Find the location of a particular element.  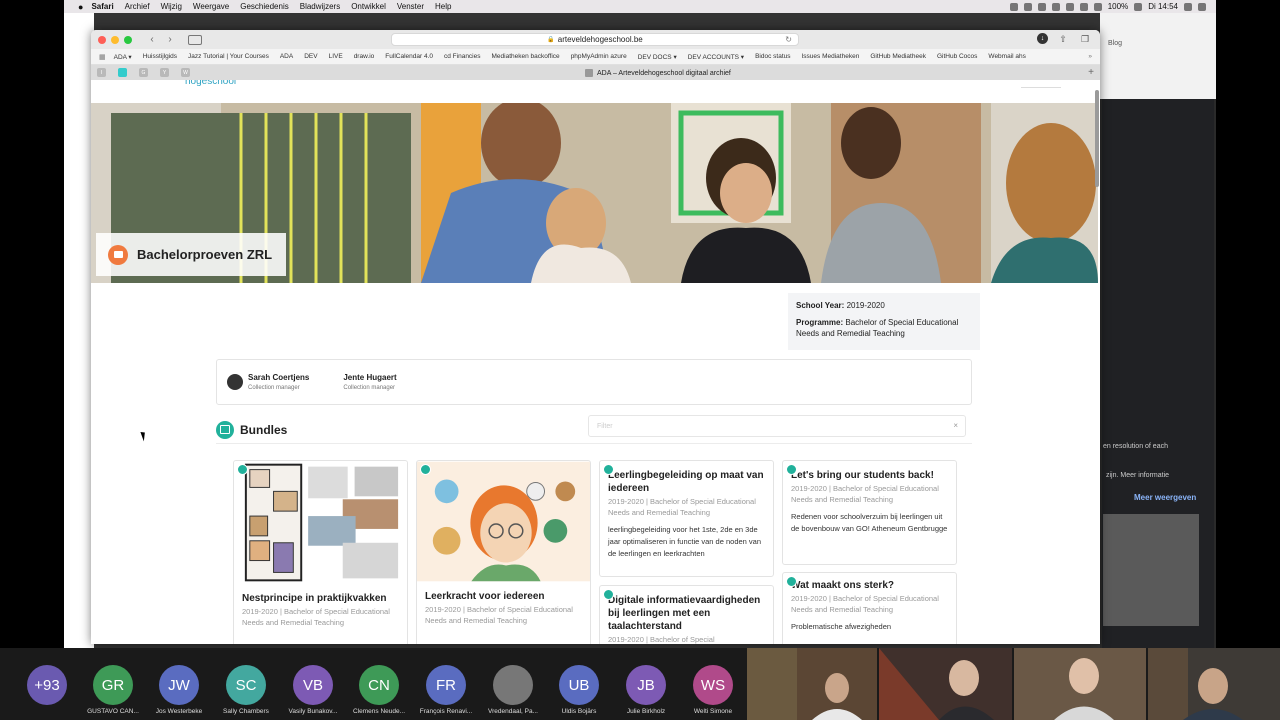

menu-wijzig: Wijzig is located at coordinates (171, 6).